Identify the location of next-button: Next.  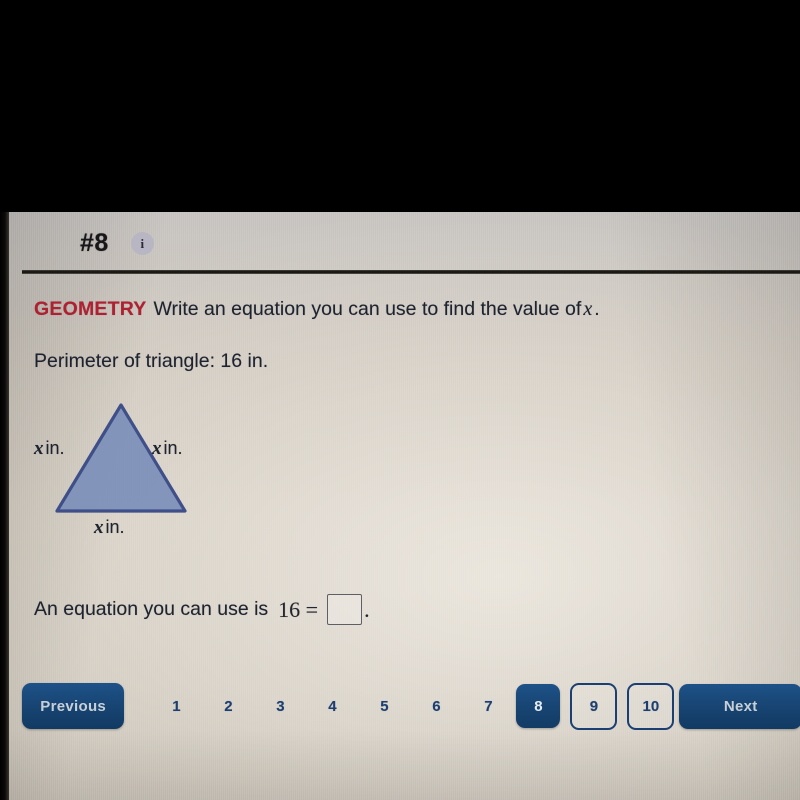
(739, 706).